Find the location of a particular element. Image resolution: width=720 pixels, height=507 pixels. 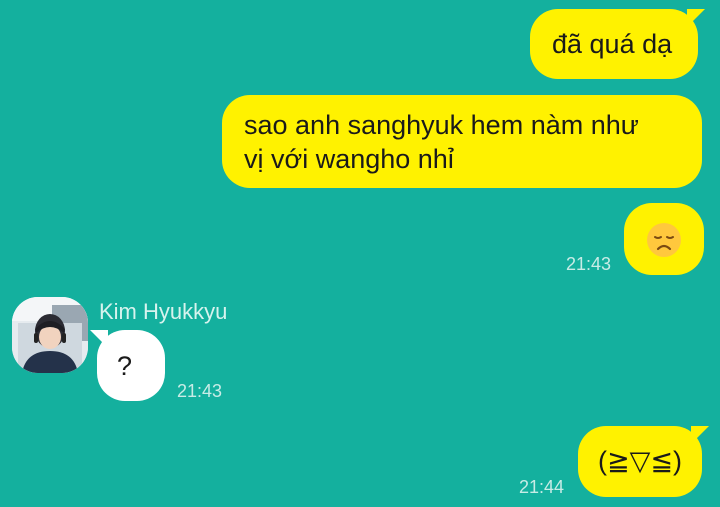

message-text: (≧▽≦) is located at coordinates (640, 461).